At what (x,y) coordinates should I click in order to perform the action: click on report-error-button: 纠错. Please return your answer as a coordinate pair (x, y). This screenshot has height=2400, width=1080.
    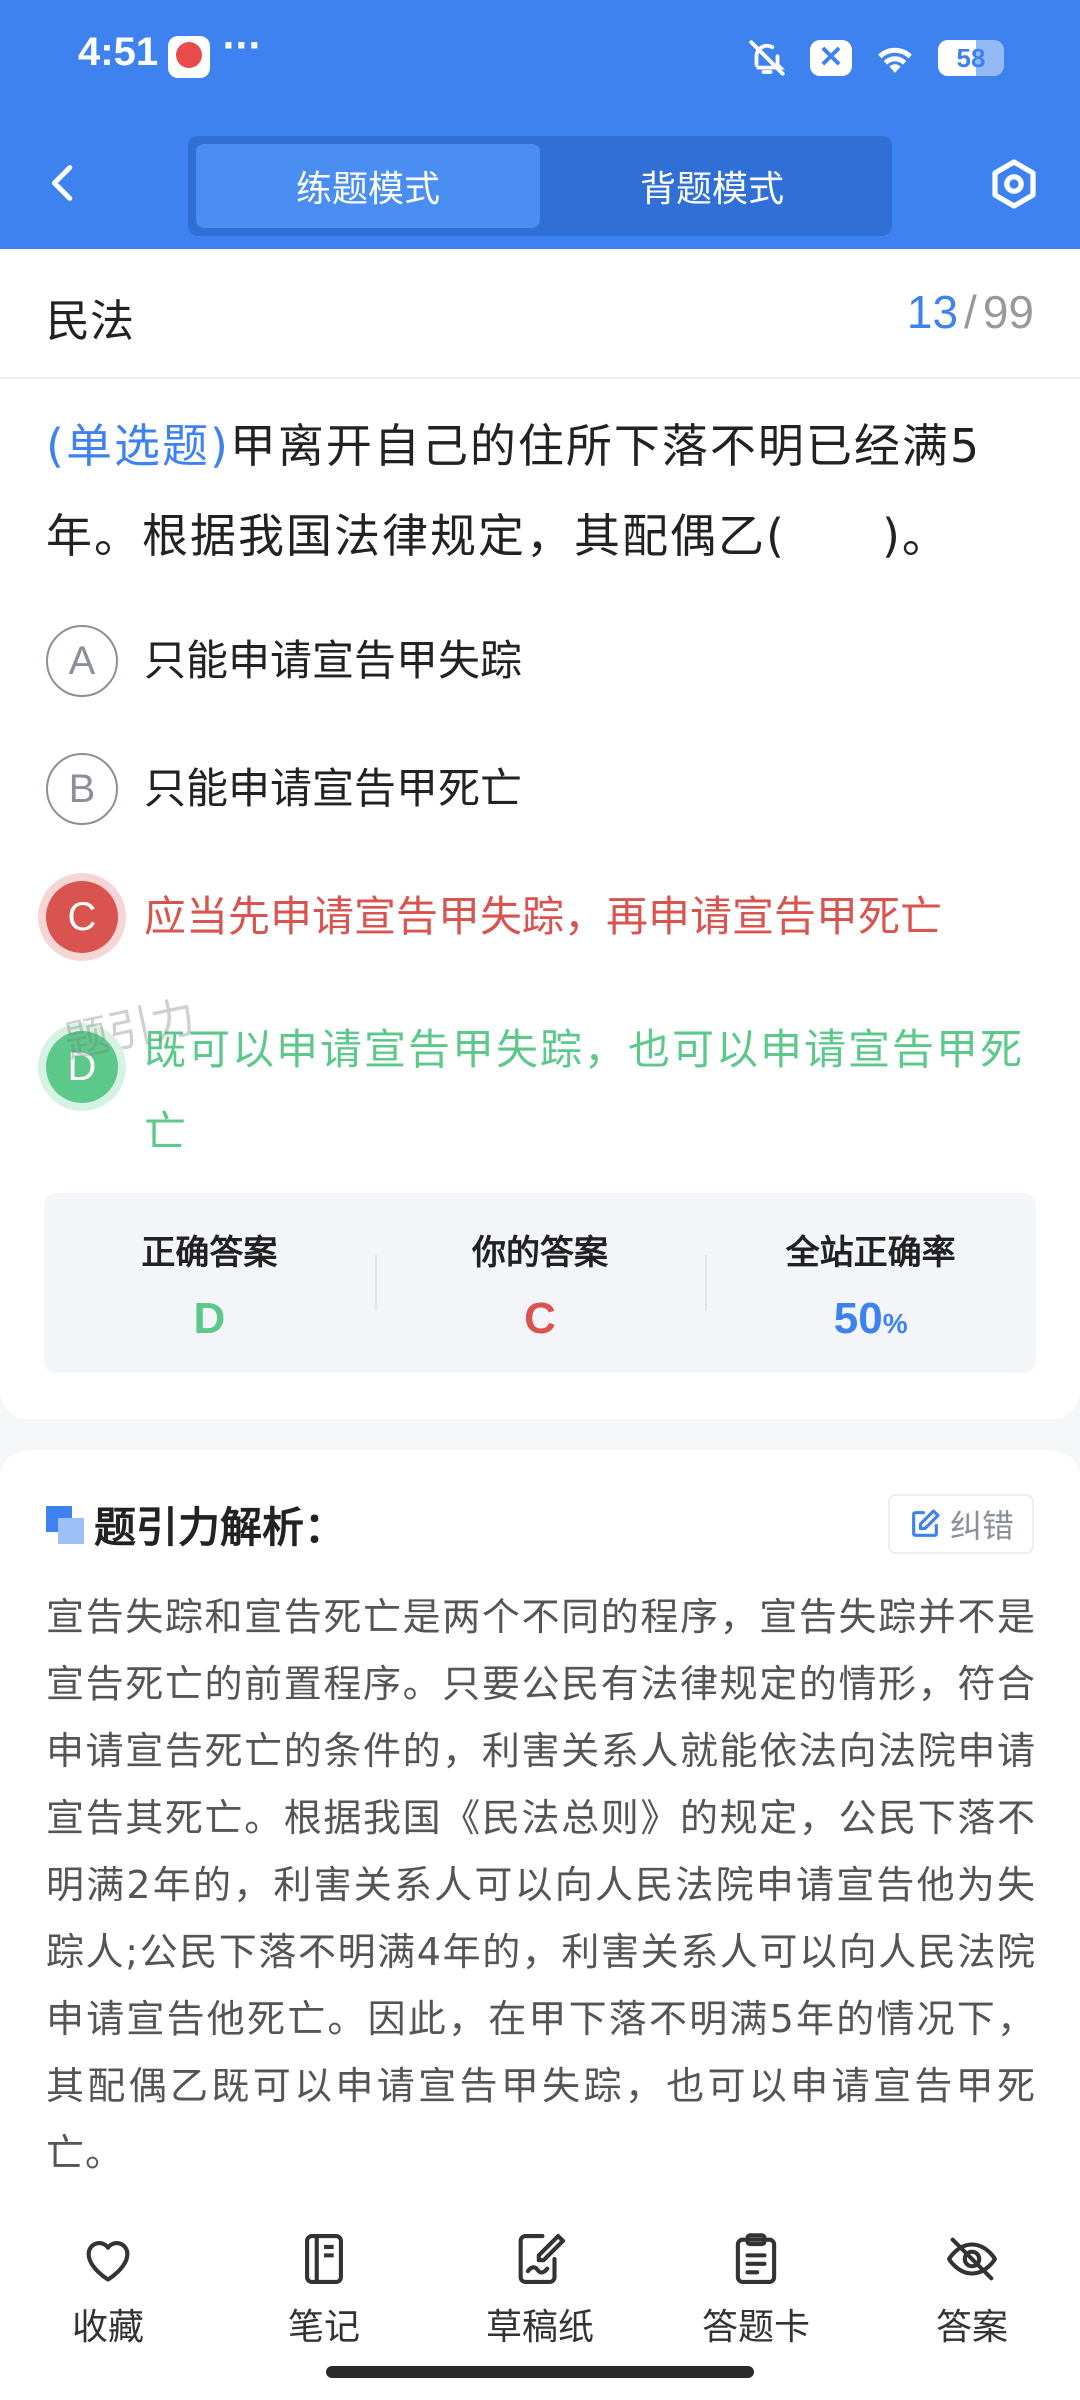
    Looking at the image, I should click on (960, 1524).